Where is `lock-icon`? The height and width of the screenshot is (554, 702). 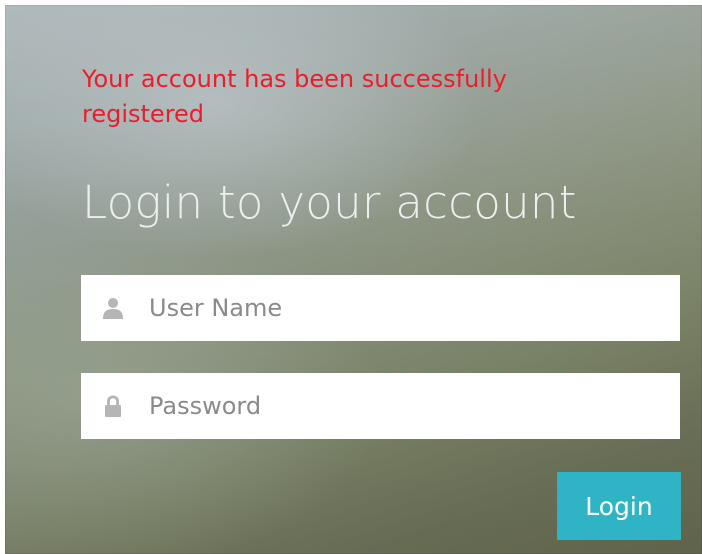 lock-icon is located at coordinates (113, 406).